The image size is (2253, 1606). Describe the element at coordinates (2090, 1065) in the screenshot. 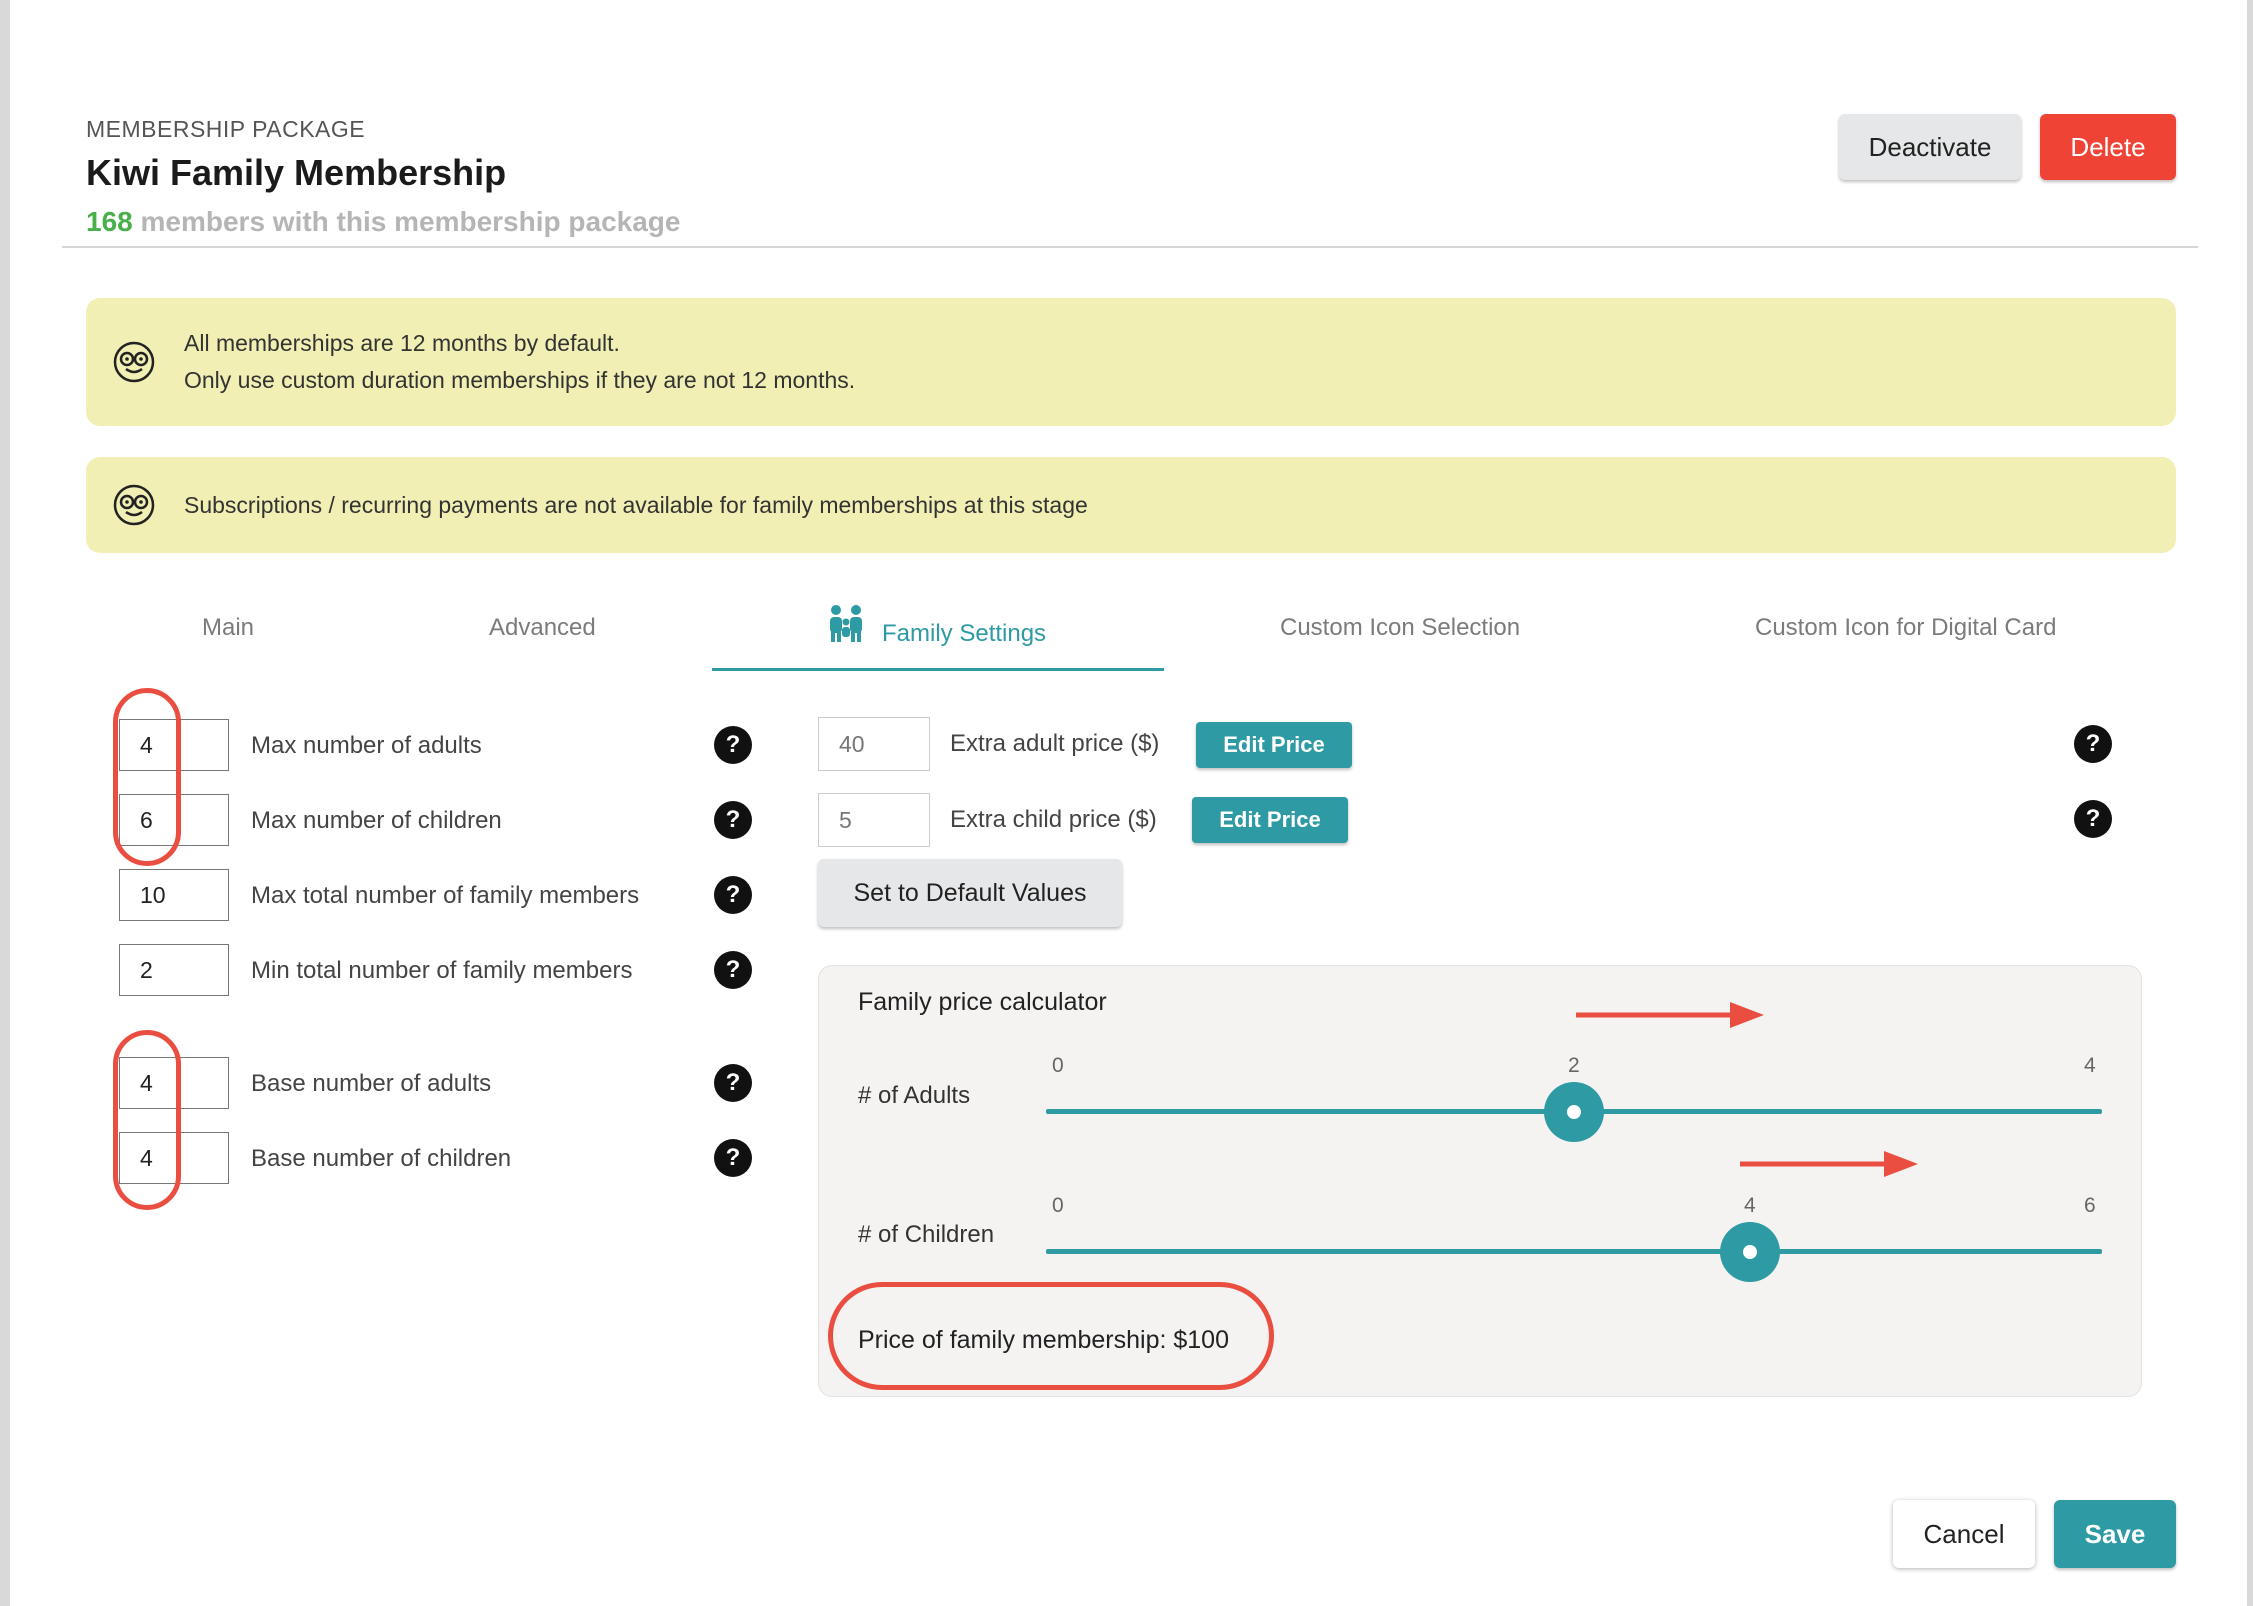

I see `adults-max-tick: 4` at that location.